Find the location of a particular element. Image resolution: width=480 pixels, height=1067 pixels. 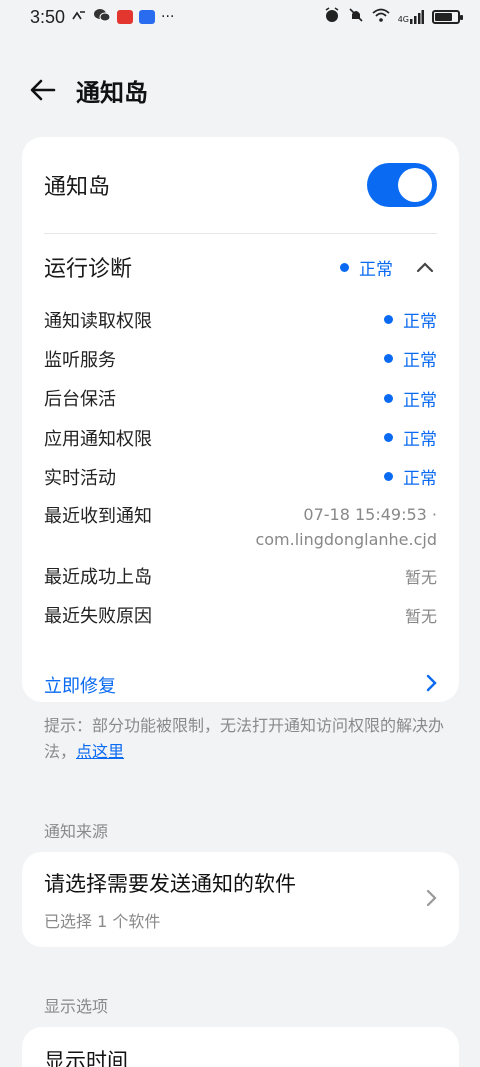

hint-text: 提示：部分功能被限制，无法打开通知访问权限的解决办法，点这里 is located at coordinates (244, 738).